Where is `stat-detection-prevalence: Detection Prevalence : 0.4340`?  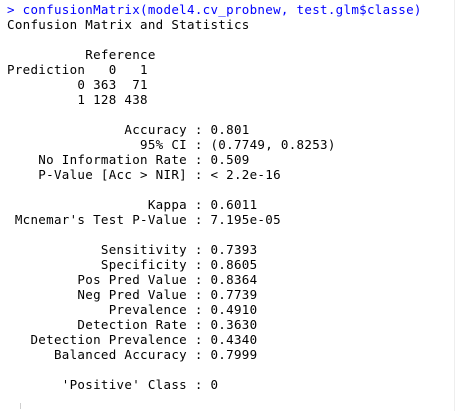 stat-detection-prevalence: Detection Prevalence : 0.4340 is located at coordinates (132, 339).